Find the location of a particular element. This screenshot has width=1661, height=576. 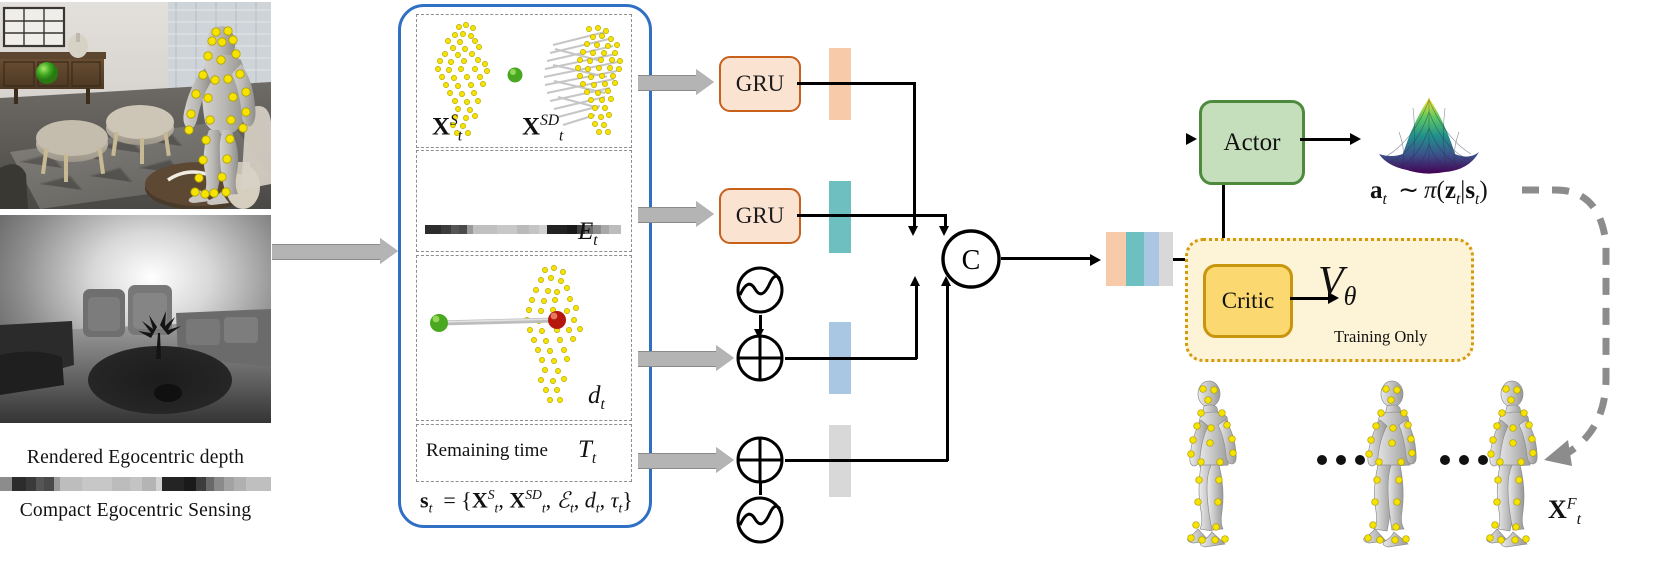

value-function-symbol: Vθ is located at coordinates (1337, 284).